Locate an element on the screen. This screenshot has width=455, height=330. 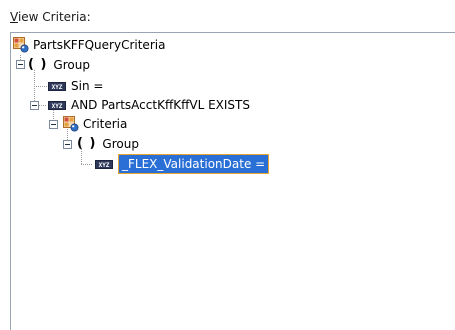
tree-node-criteria: Criteria is located at coordinates (95, 124).